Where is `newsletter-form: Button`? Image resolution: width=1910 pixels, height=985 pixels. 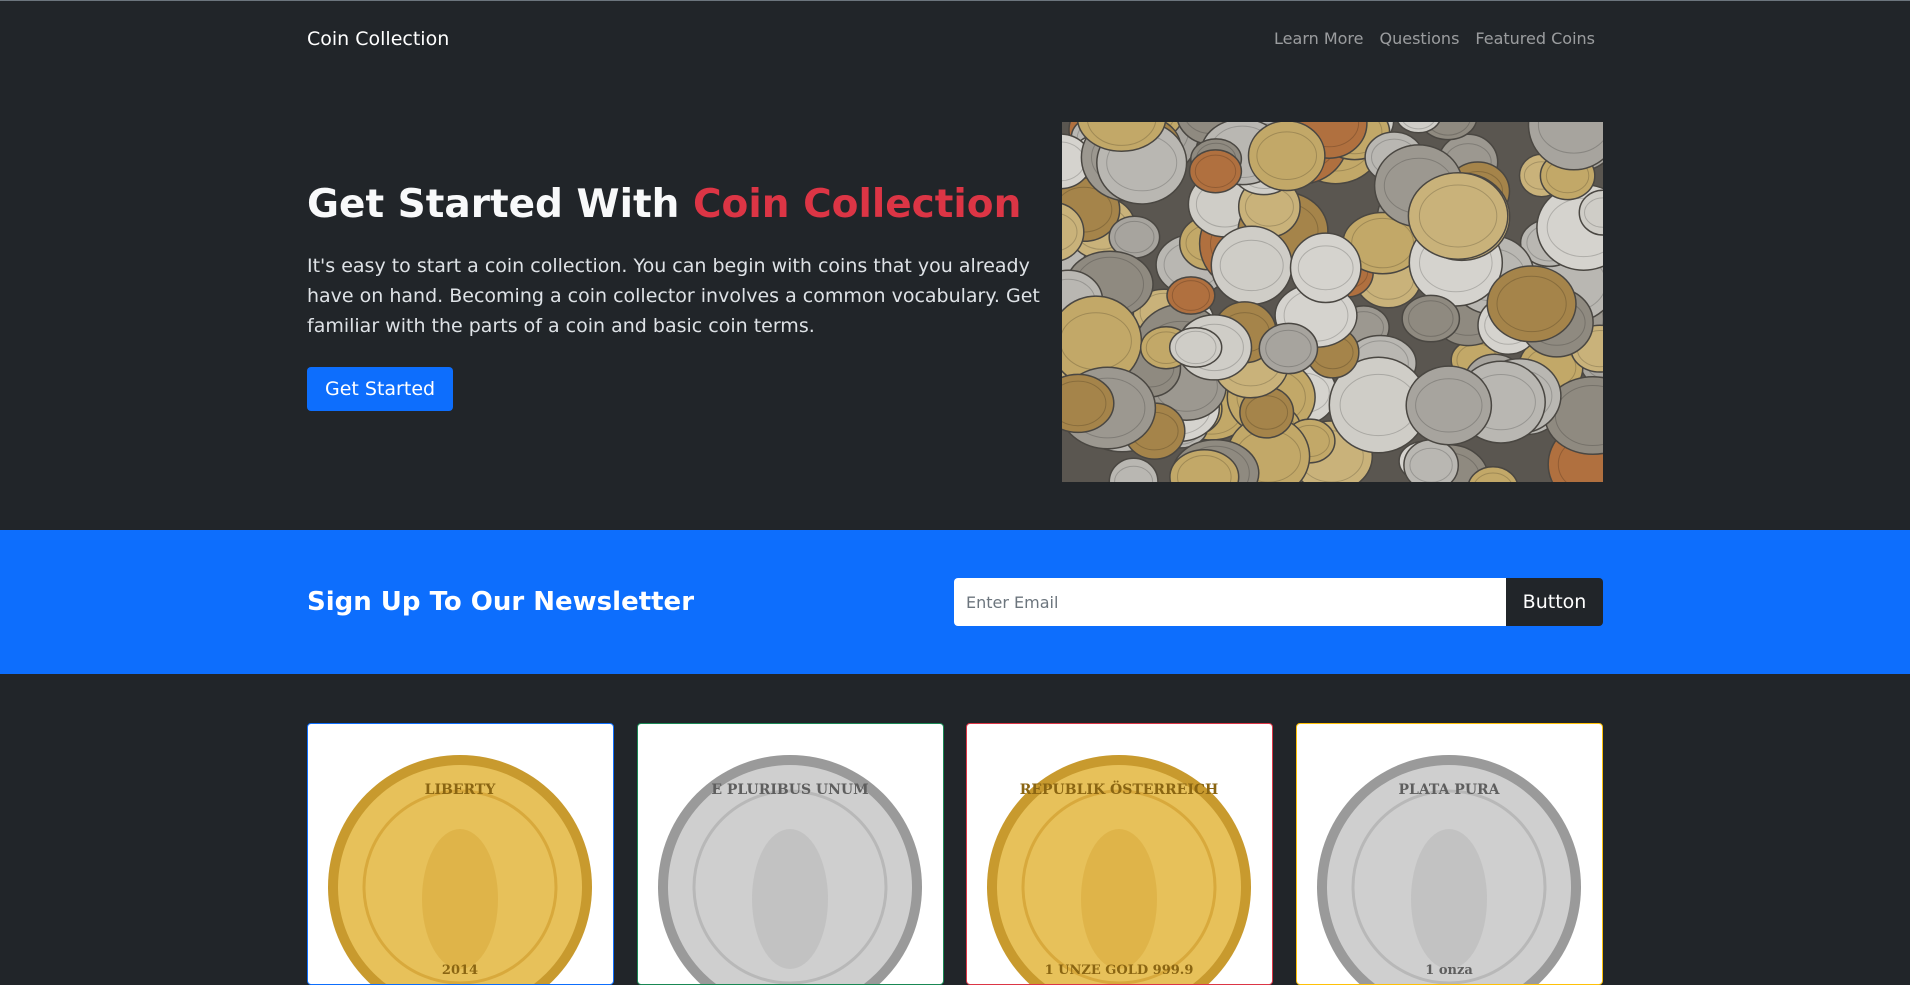
newsletter-form: Button is located at coordinates (1278, 602).